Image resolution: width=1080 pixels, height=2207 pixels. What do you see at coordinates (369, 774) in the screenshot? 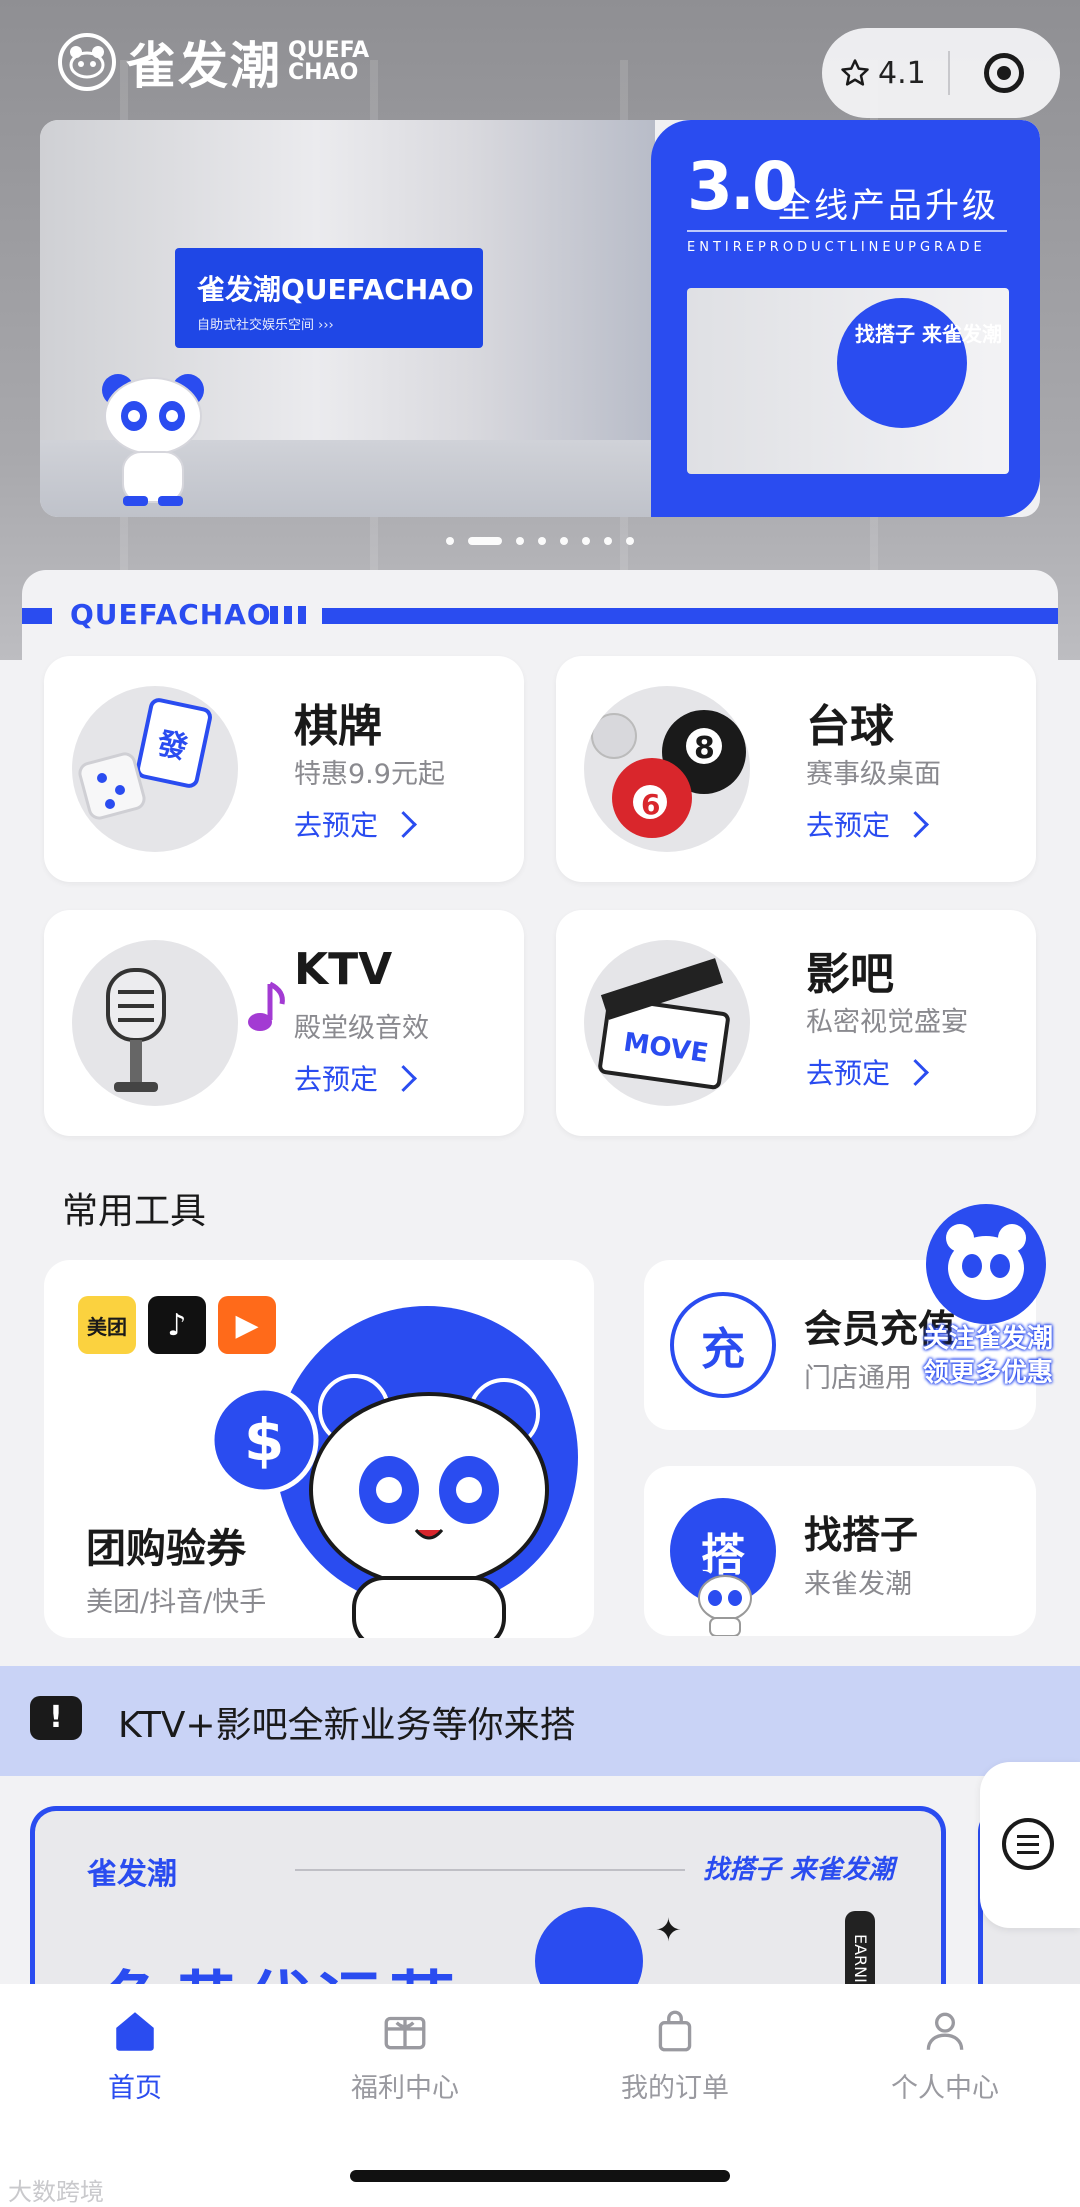
I see `service-desc: 特惠9.9元起` at bounding box center [369, 774].